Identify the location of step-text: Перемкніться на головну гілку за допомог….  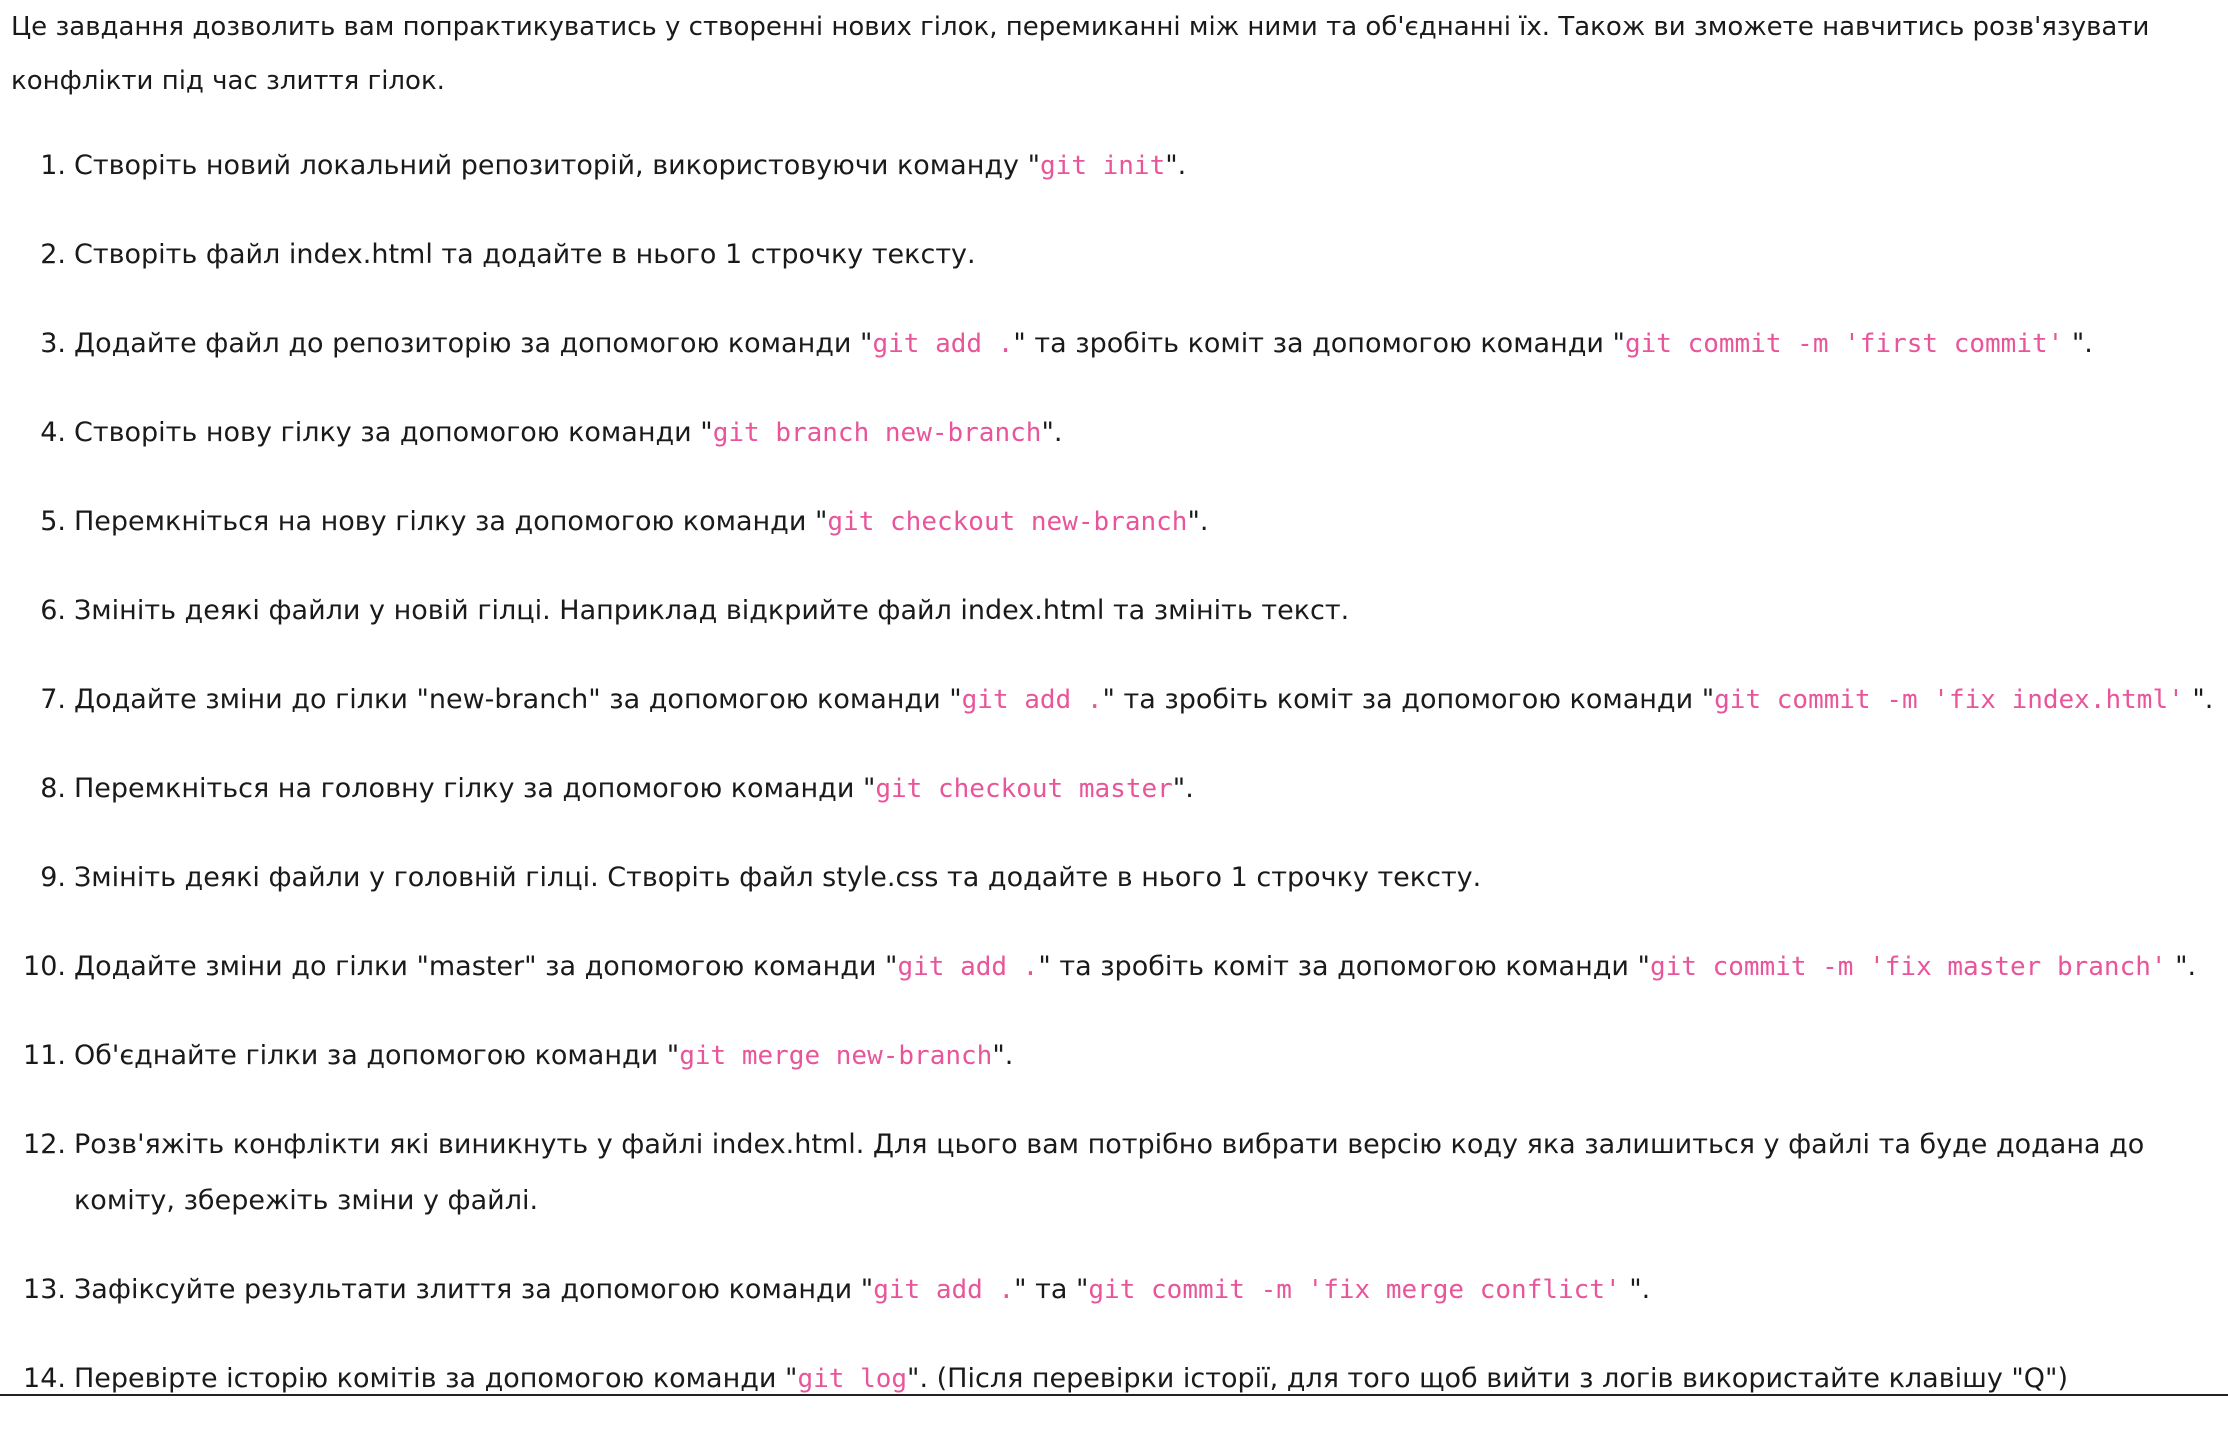
(475, 788).